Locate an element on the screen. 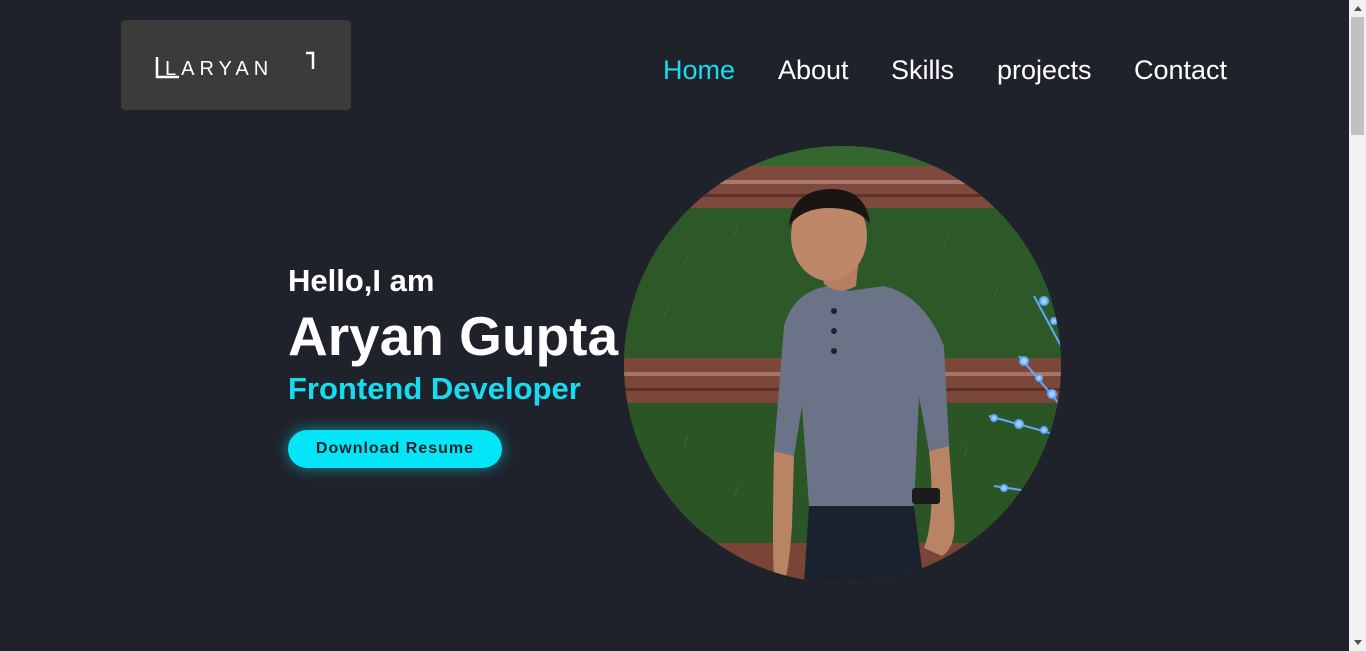  scrollbar is located at coordinates (1357, 325).